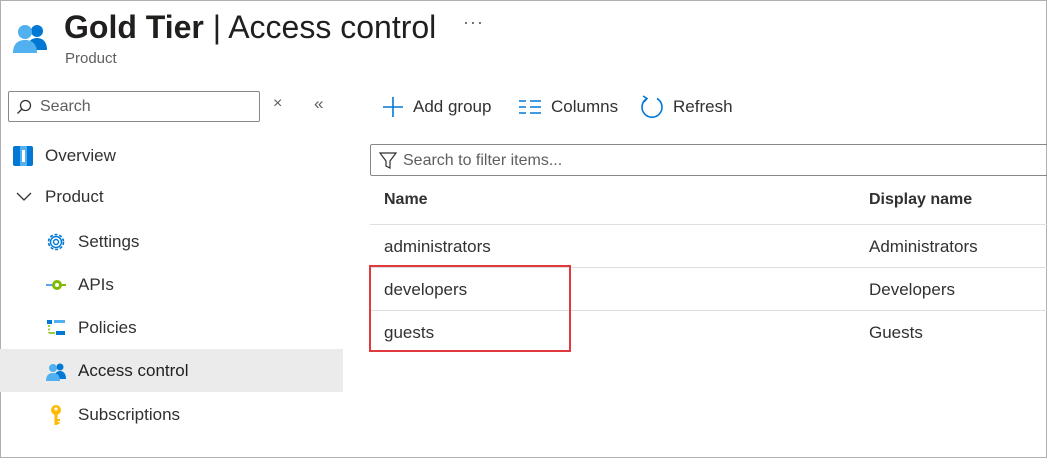 The height and width of the screenshot is (458, 1047). What do you see at coordinates (56, 242) in the screenshot?
I see `gear-icon` at bounding box center [56, 242].